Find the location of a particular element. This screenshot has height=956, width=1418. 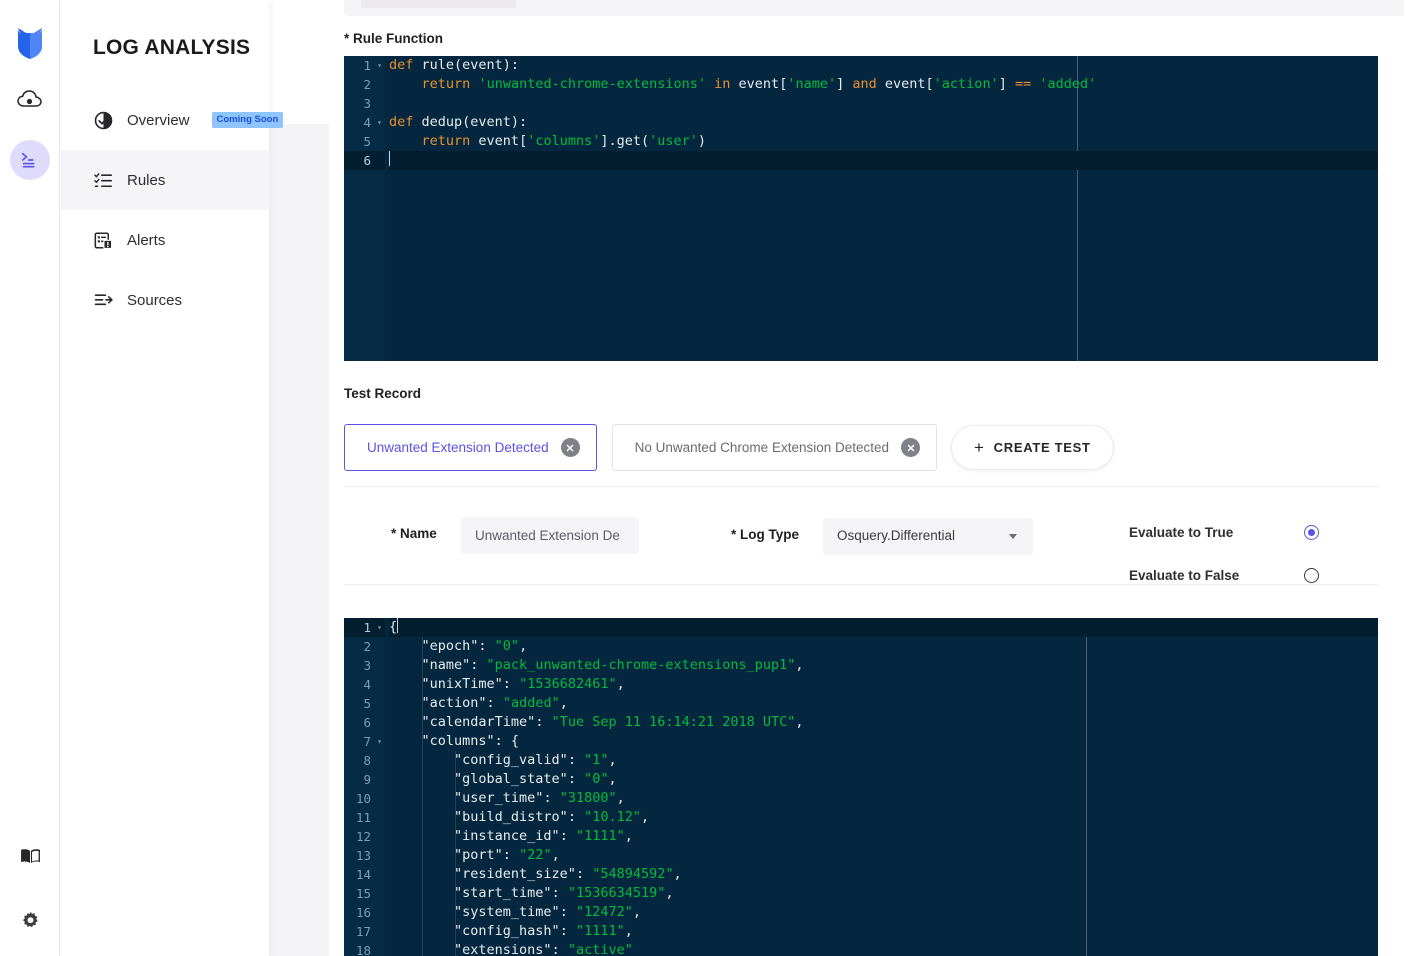

code-line-7: "columns": { is located at coordinates (454, 741).